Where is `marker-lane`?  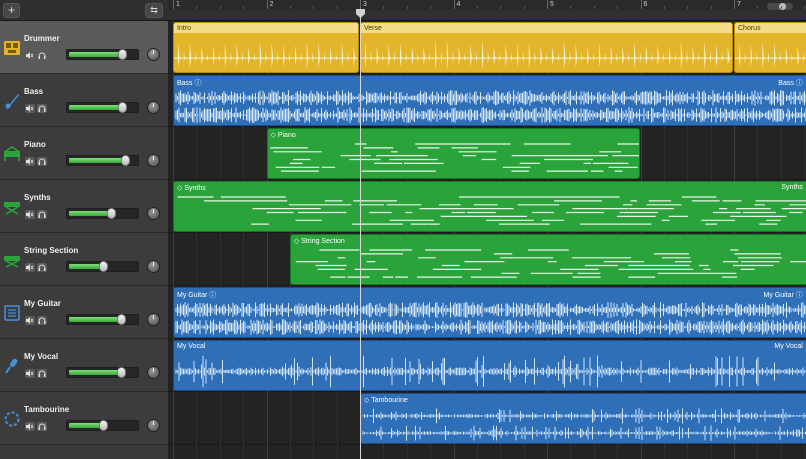 marker-lane is located at coordinates (487, 15).